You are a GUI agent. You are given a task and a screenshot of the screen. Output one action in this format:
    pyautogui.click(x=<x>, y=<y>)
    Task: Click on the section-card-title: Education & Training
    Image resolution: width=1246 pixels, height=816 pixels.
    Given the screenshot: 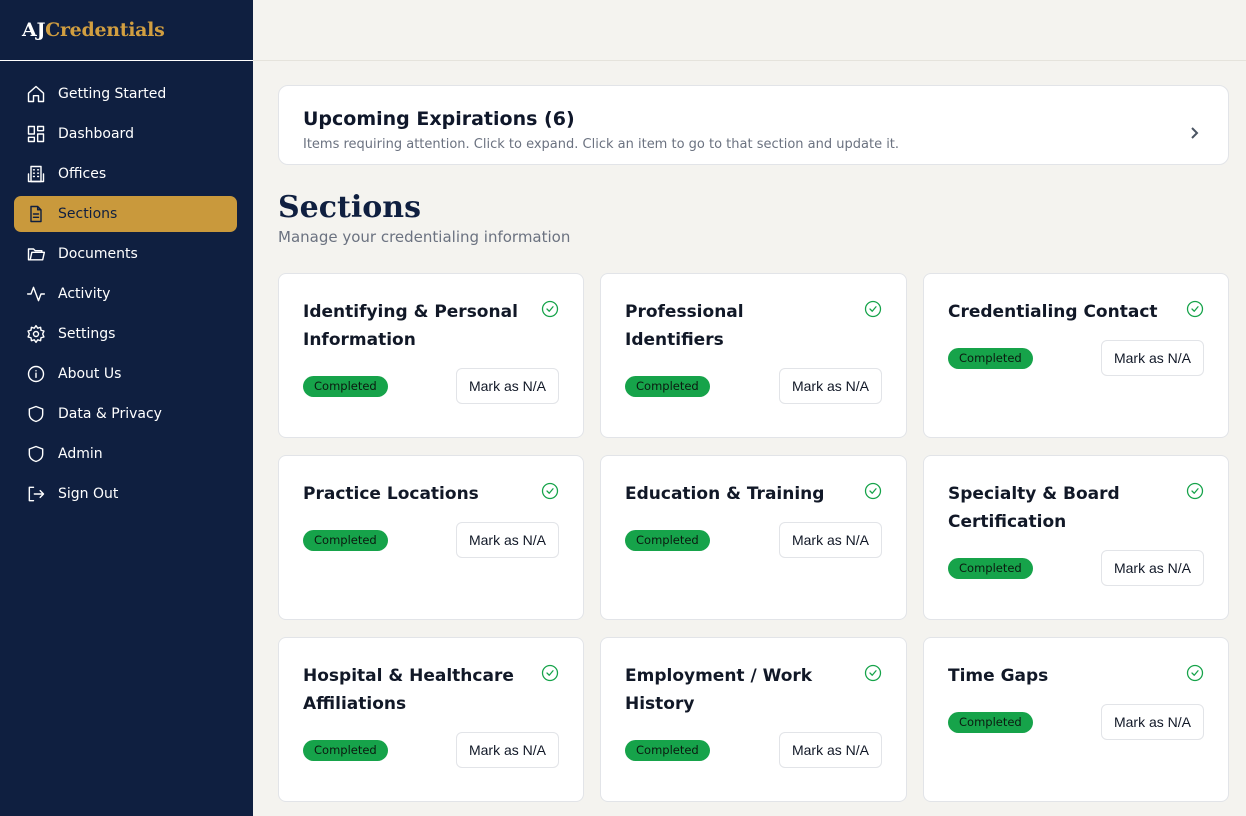 What is the action you would take?
    pyautogui.click(x=725, y=494)
    